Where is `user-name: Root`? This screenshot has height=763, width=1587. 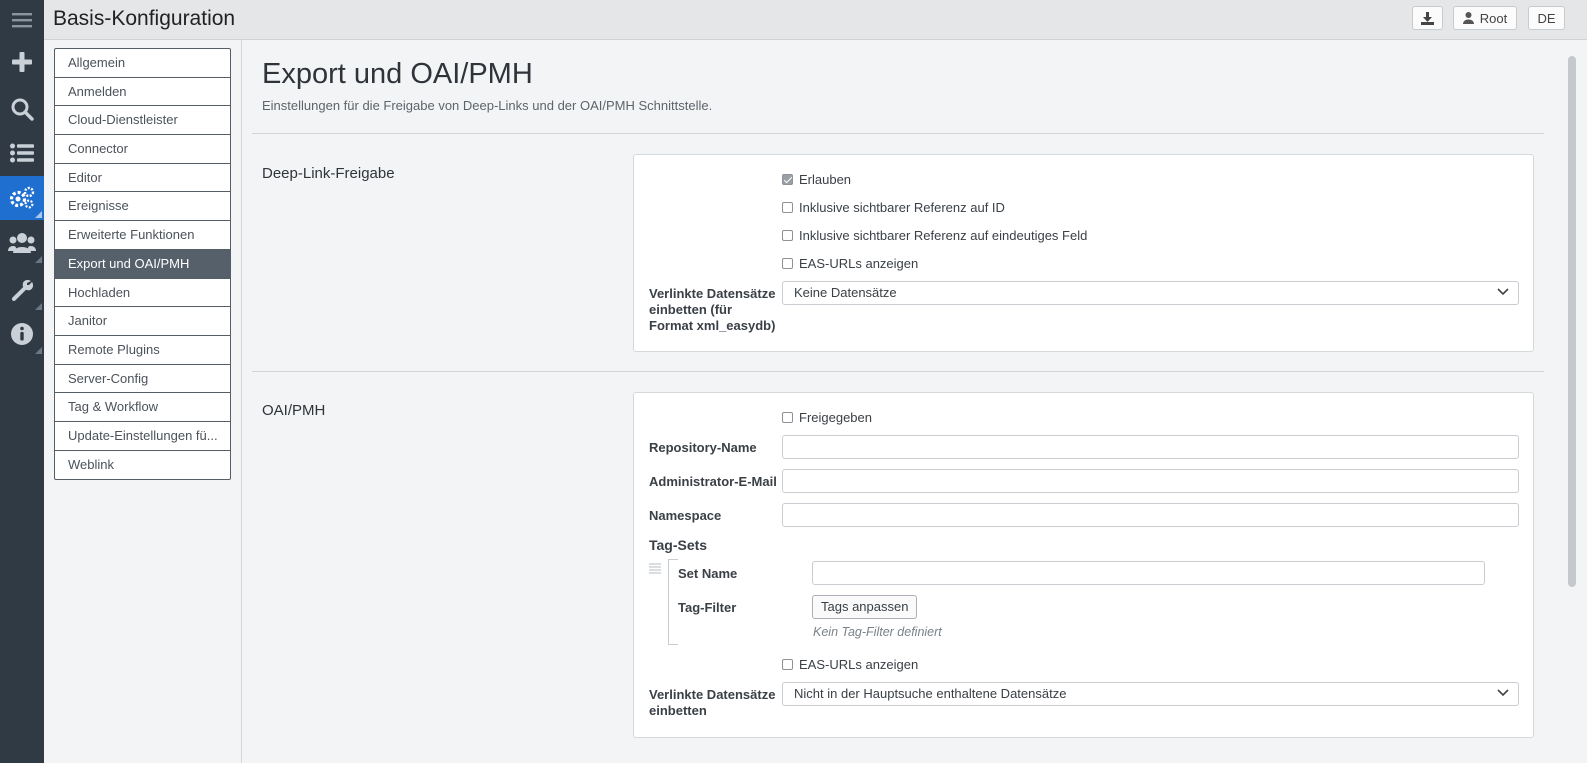 user-name: Root is located at coordinates (1493, 18).